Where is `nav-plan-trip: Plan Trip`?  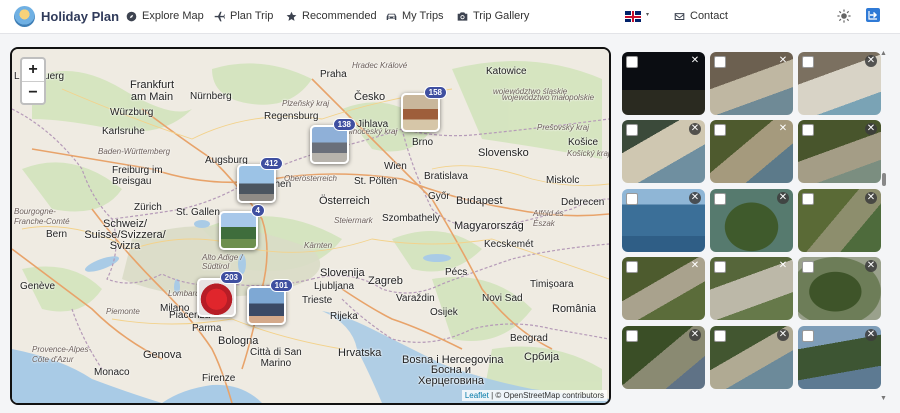 nav-plan-trip: Plan Trip is located at coordinates (243, 16).